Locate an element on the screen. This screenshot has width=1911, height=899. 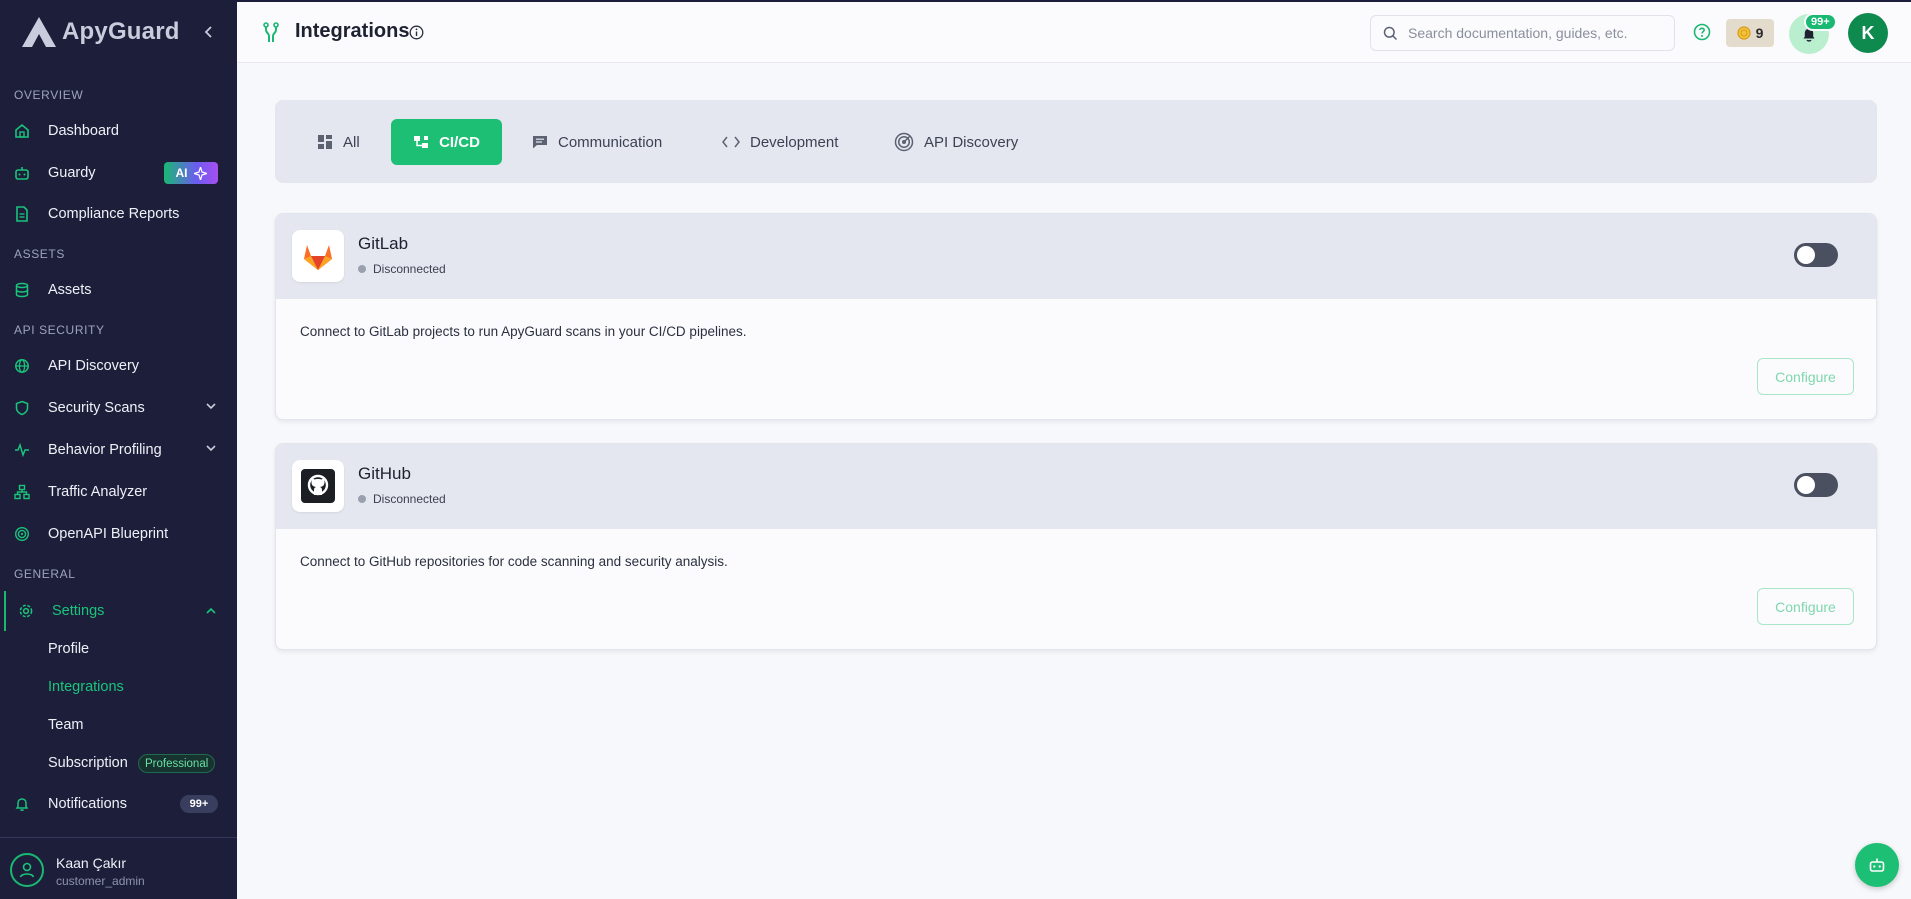
brand-logo: ApyGuard is located at coordinates (100, 32).